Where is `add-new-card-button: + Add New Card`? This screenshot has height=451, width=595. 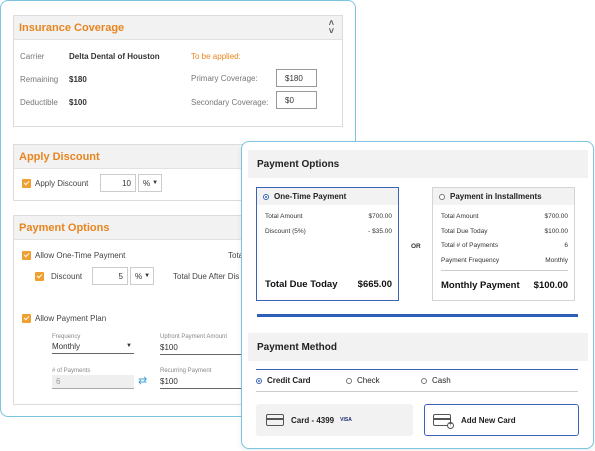 add-new-card-button: + Add New Card is located at coordinates (501, 420).